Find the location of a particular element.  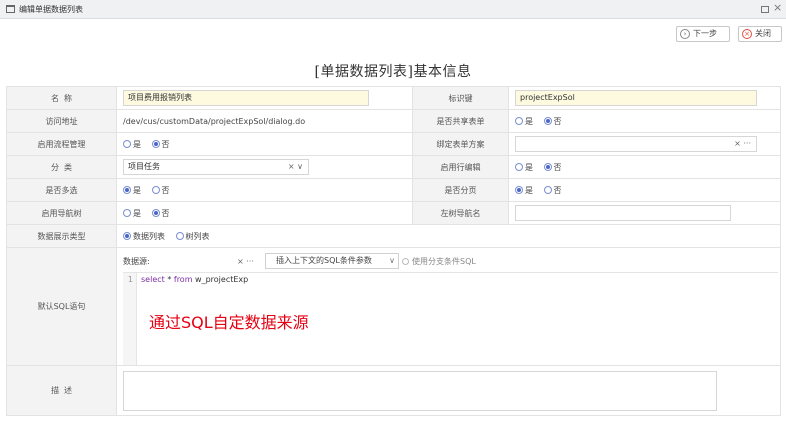

paging-yes-label: 是 is located at coordinates (529, 190).